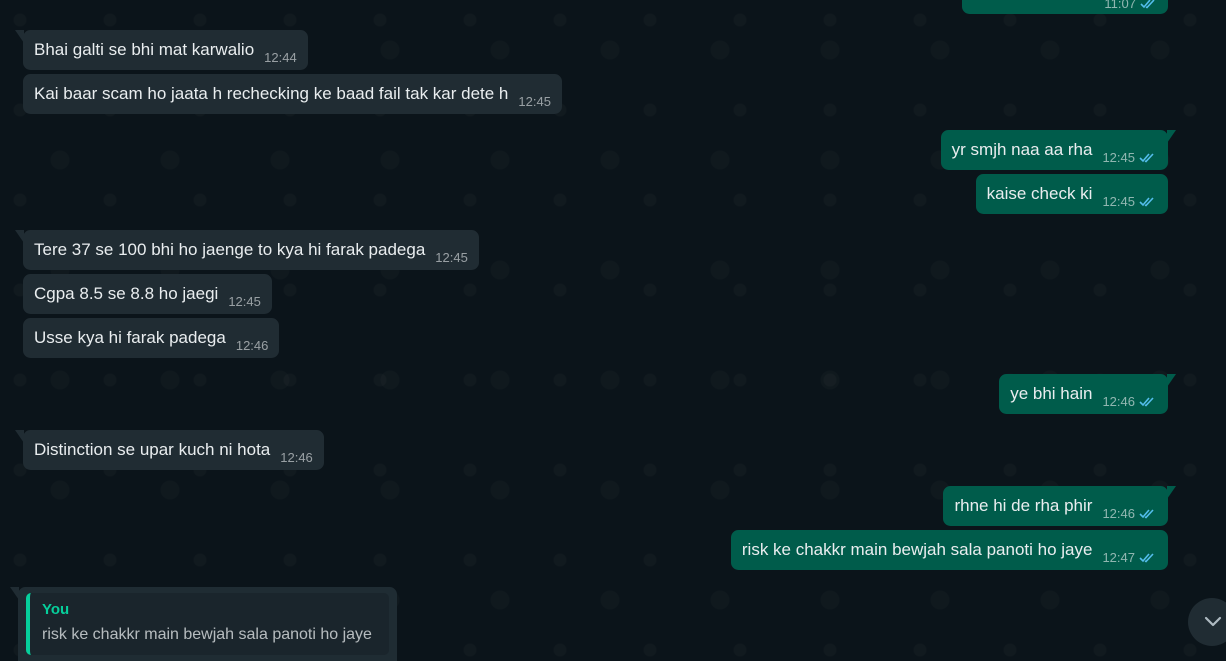 Image resolution: width=1226 pixels, height=661 pixels. I want to click on message-text: Distinction se upar kuch ni hota, so click(152, 449).